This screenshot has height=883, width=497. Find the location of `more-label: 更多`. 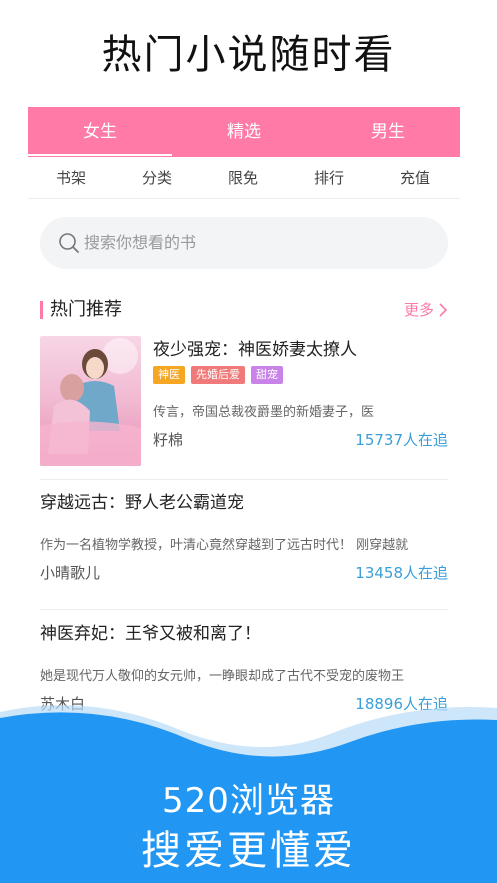

more-label: 更多 is located at coordinates (418, 310).